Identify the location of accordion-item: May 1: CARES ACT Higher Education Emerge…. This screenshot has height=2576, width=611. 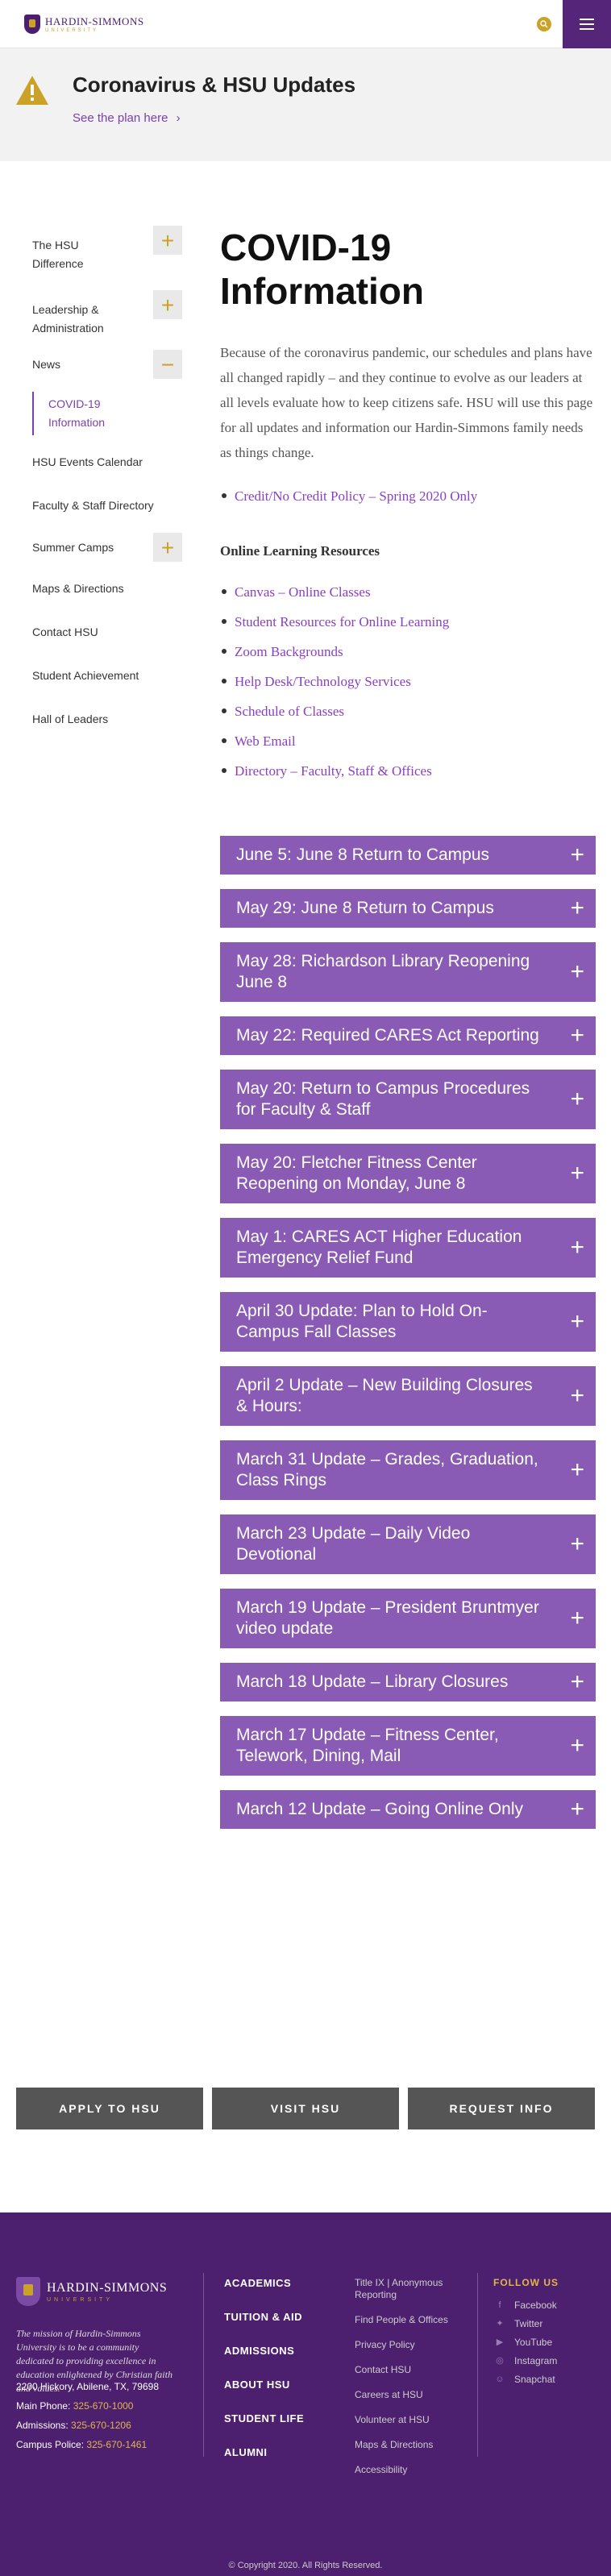
(408, 1248).